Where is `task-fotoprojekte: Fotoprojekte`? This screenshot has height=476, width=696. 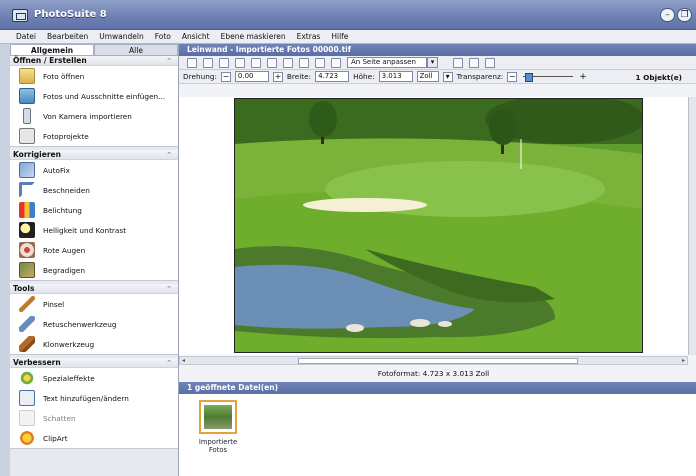 task-fotoprojekte: Fotoprojekte is located at coordinates (94, 136).